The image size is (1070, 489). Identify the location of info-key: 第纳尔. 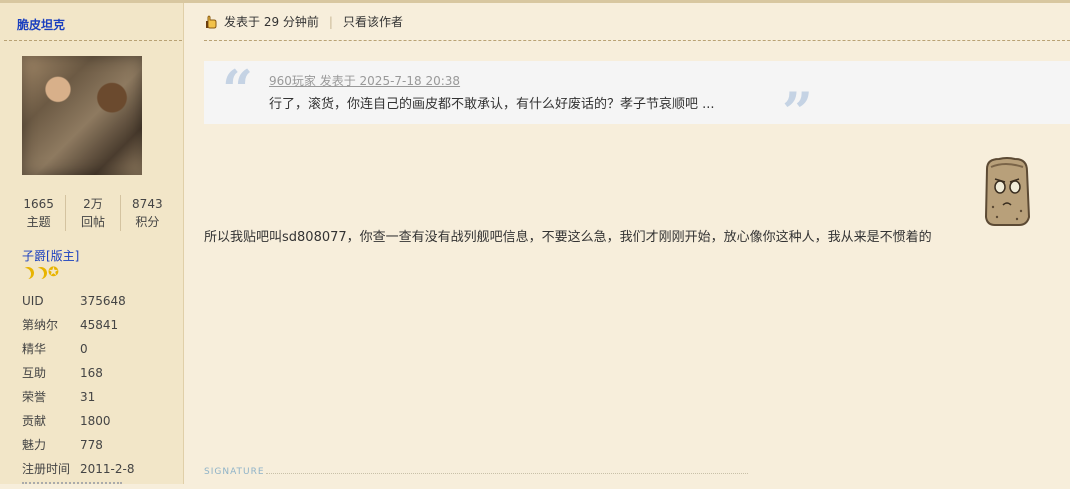
(40, 325).